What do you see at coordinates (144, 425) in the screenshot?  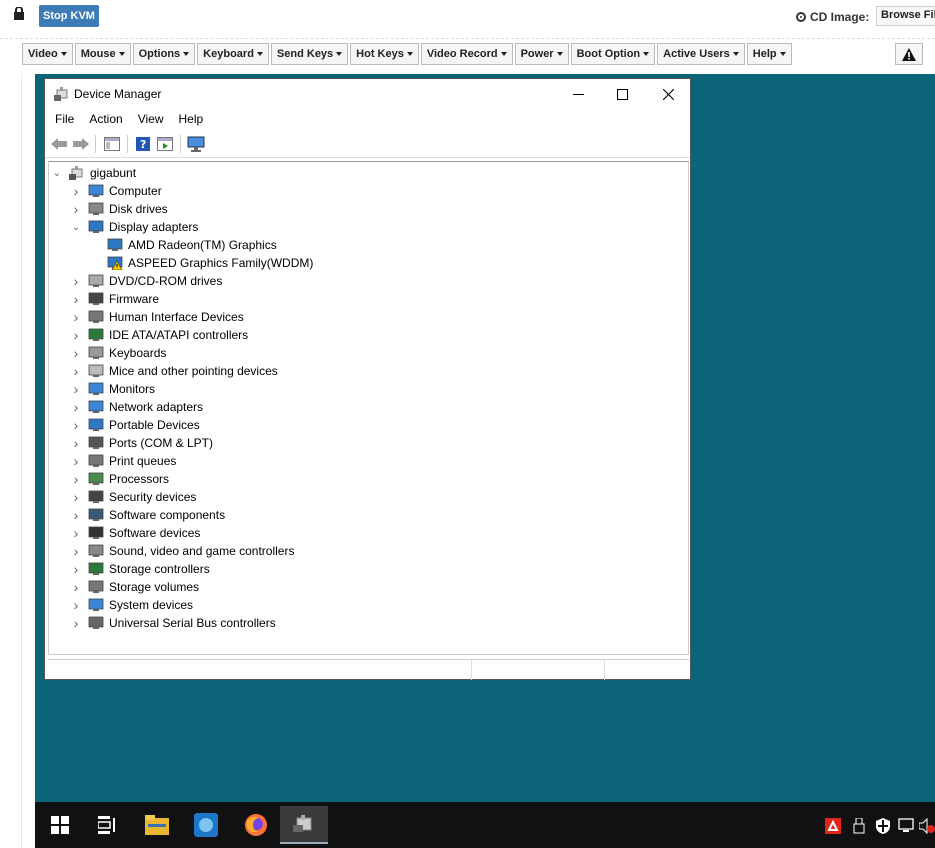 I see `tree-item: Portable Devices` at bounding box center [144, 425].